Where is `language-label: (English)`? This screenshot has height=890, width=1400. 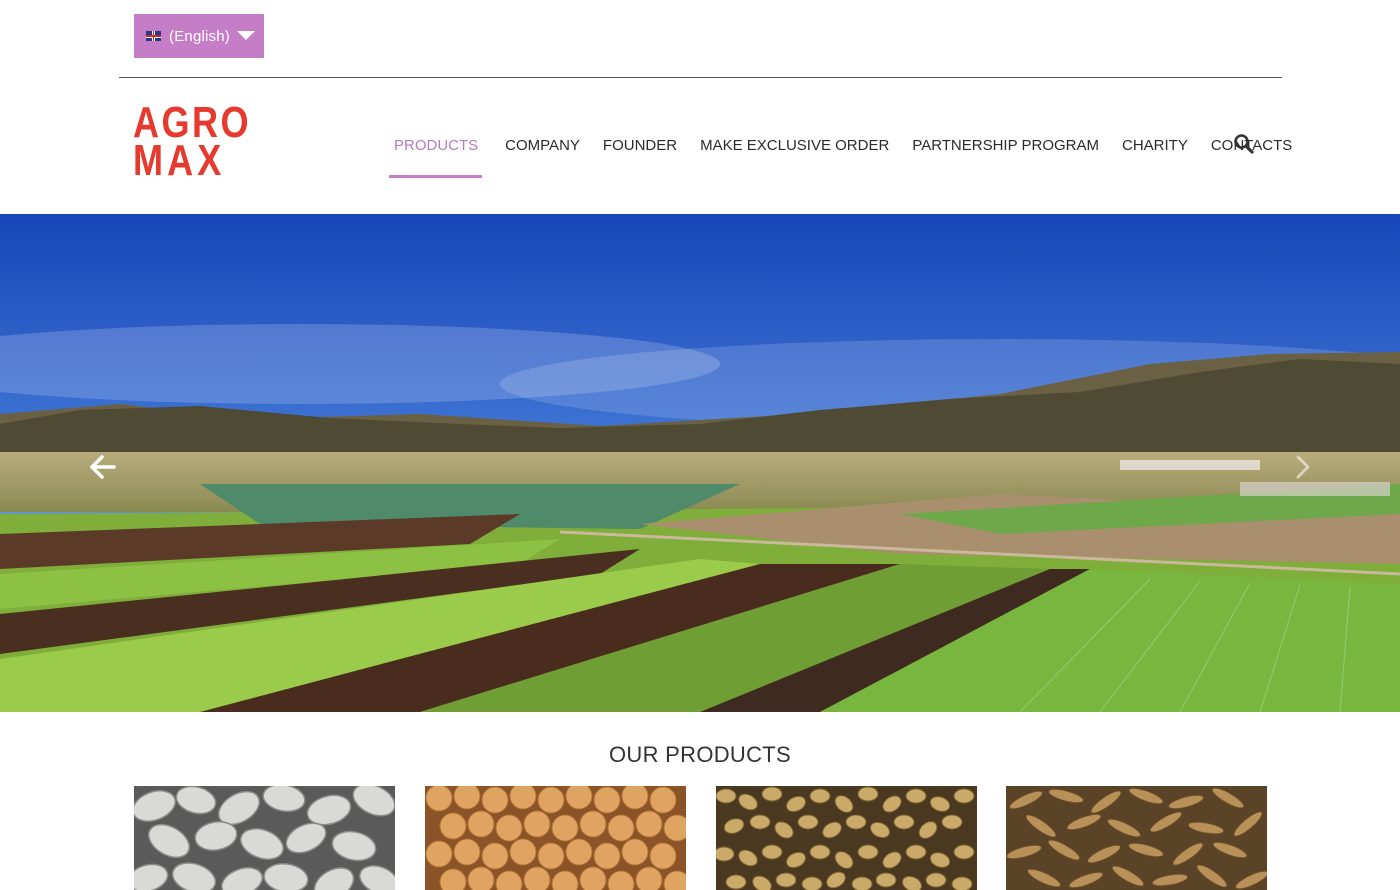
language-label: (English) is located at coordinates (199, 36).